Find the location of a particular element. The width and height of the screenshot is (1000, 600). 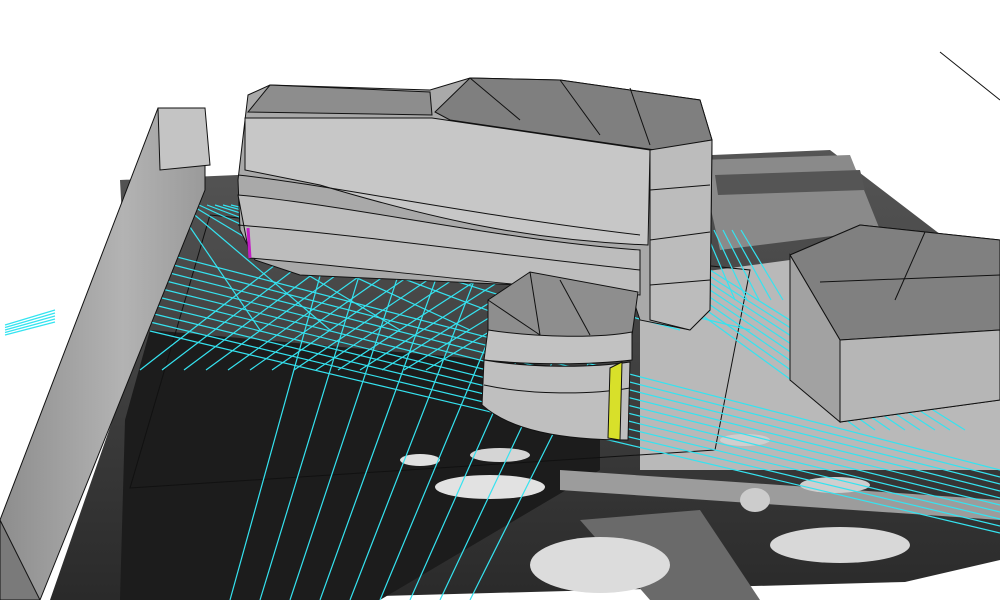

right-box-building is located at coordinates (894, 324).